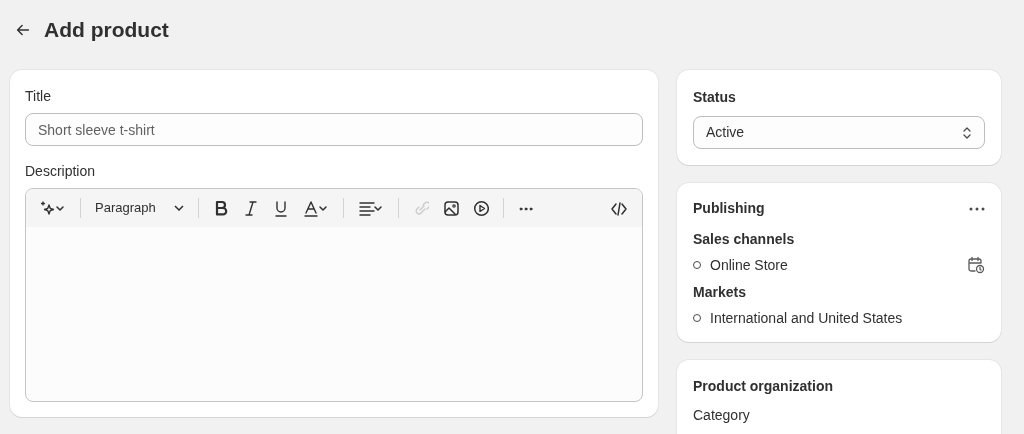  I want to click on ai-sparkle-icon, so click(53, 208).